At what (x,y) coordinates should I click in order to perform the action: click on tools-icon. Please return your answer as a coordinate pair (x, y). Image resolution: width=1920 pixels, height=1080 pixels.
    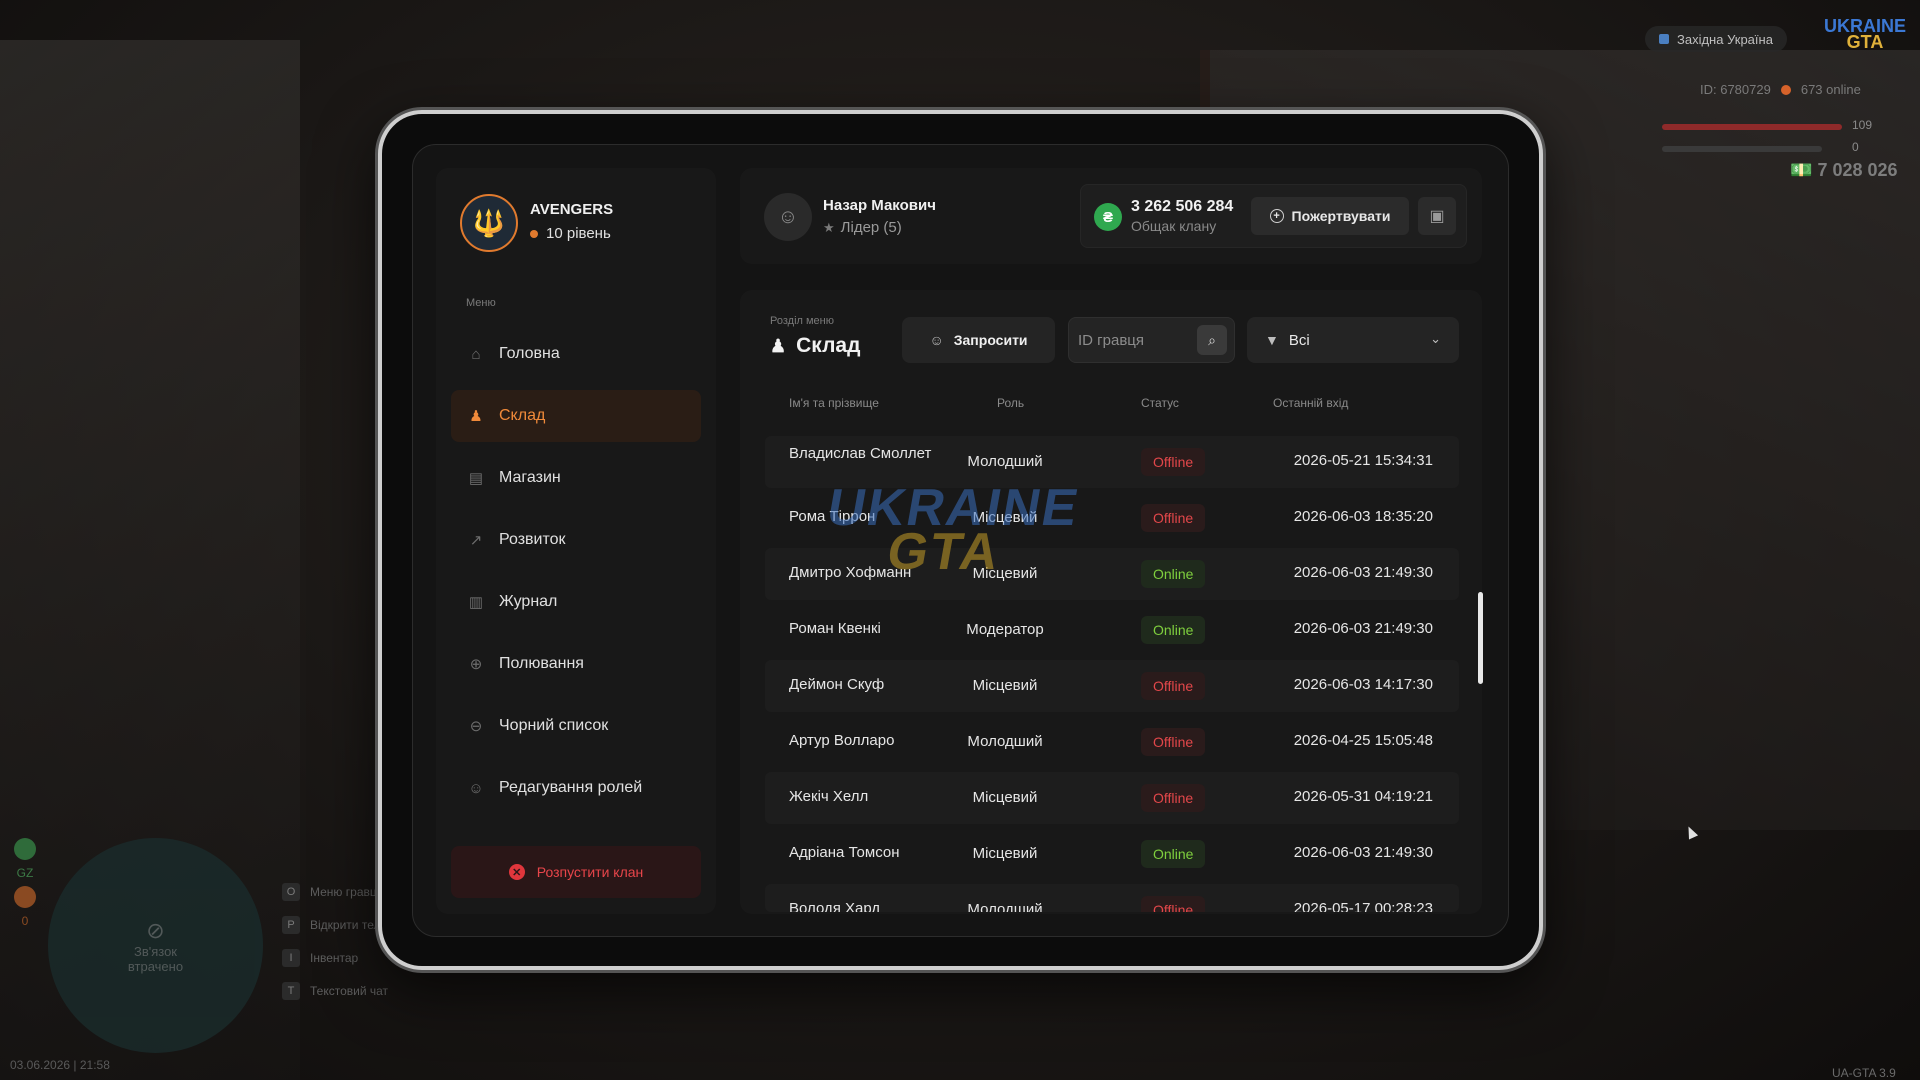
    Looking at the image, I should click on (25, 897).